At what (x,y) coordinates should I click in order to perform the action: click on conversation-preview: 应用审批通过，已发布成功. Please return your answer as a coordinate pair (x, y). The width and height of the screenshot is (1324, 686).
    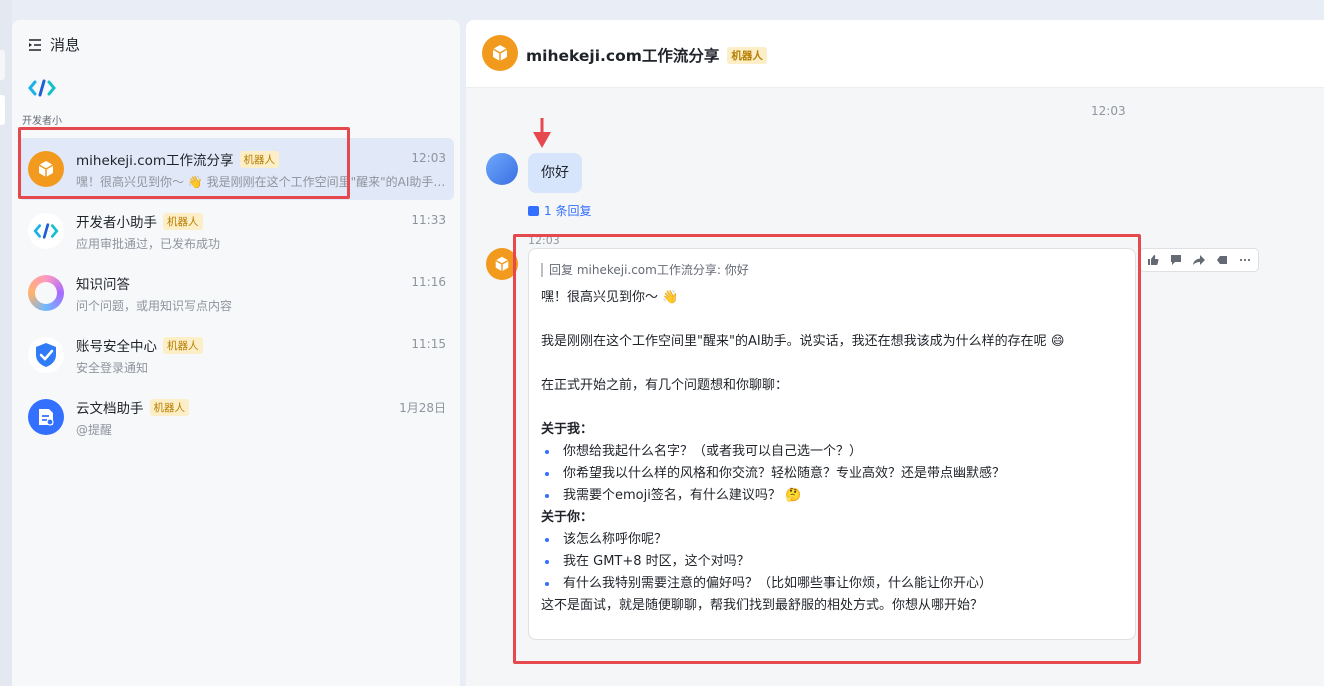
    Looking at the image, I should click on (148, 244).